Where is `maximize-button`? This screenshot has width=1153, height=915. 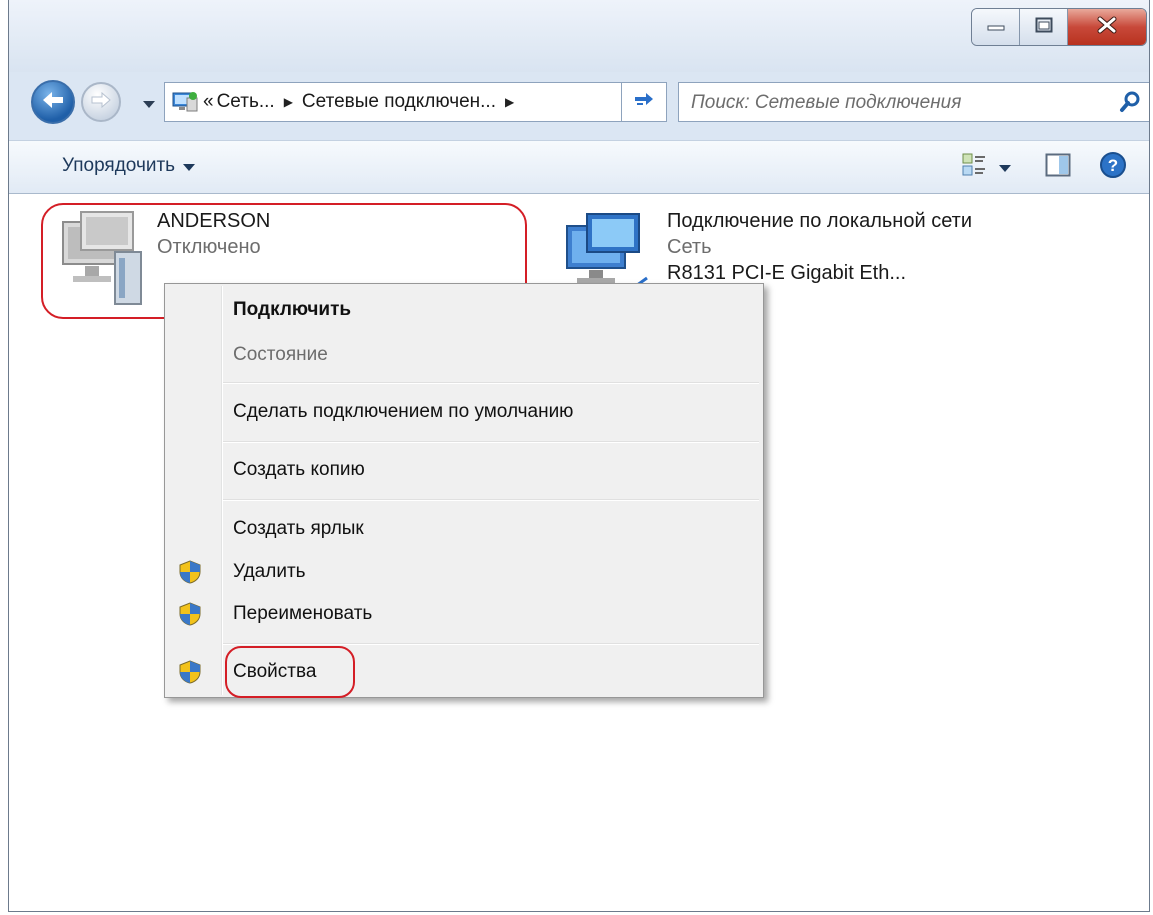
maximize-button is located at coordinates (1044, 27).